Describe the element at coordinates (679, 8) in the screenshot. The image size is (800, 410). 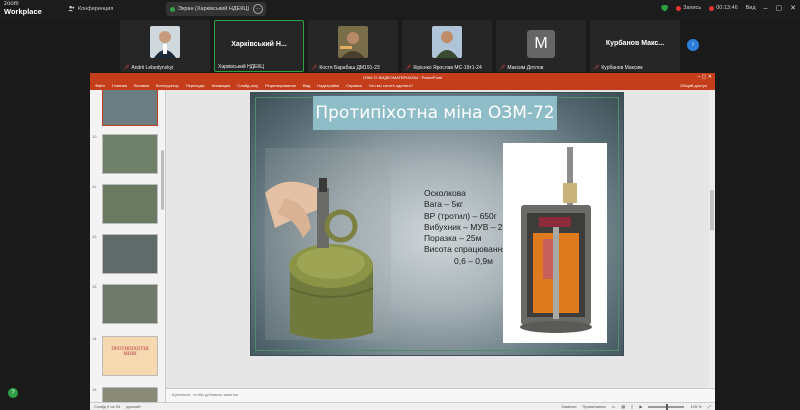
I see `record-dot-icon` at that location.